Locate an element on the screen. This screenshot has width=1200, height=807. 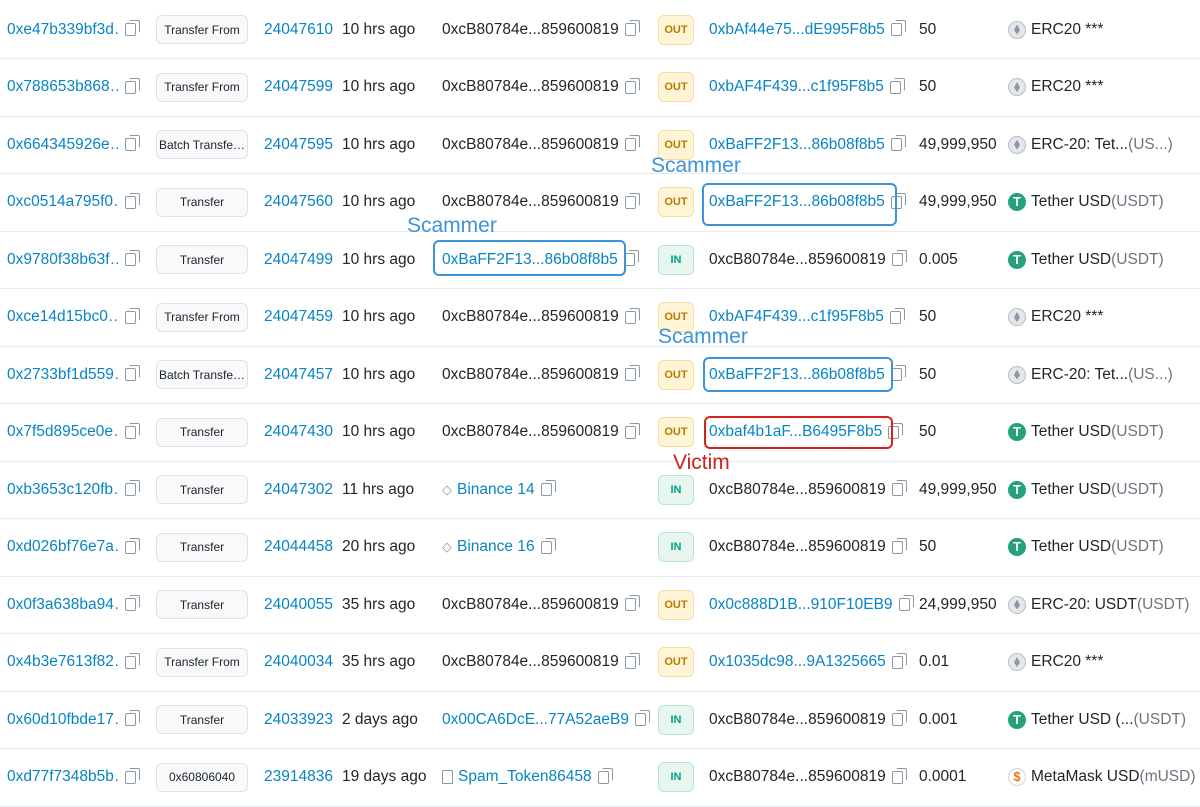
token-name: ERC-20: USDT is located at coordinates (1084, 605).